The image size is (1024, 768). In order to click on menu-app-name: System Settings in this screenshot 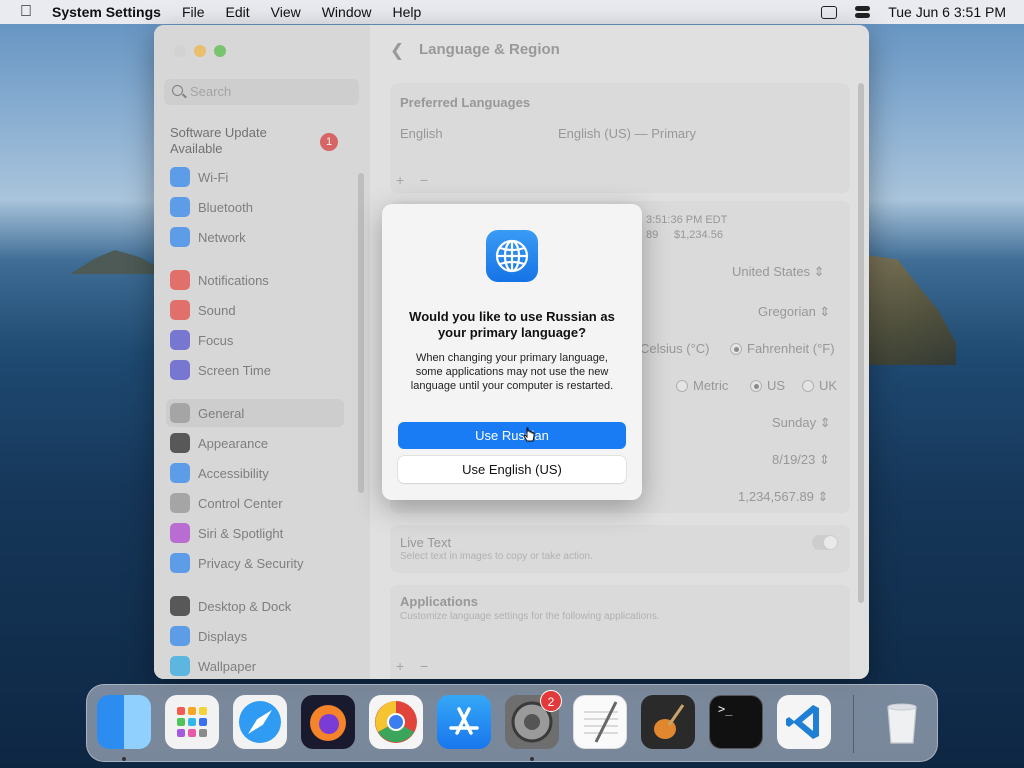, I will do `click(106, 12)`.